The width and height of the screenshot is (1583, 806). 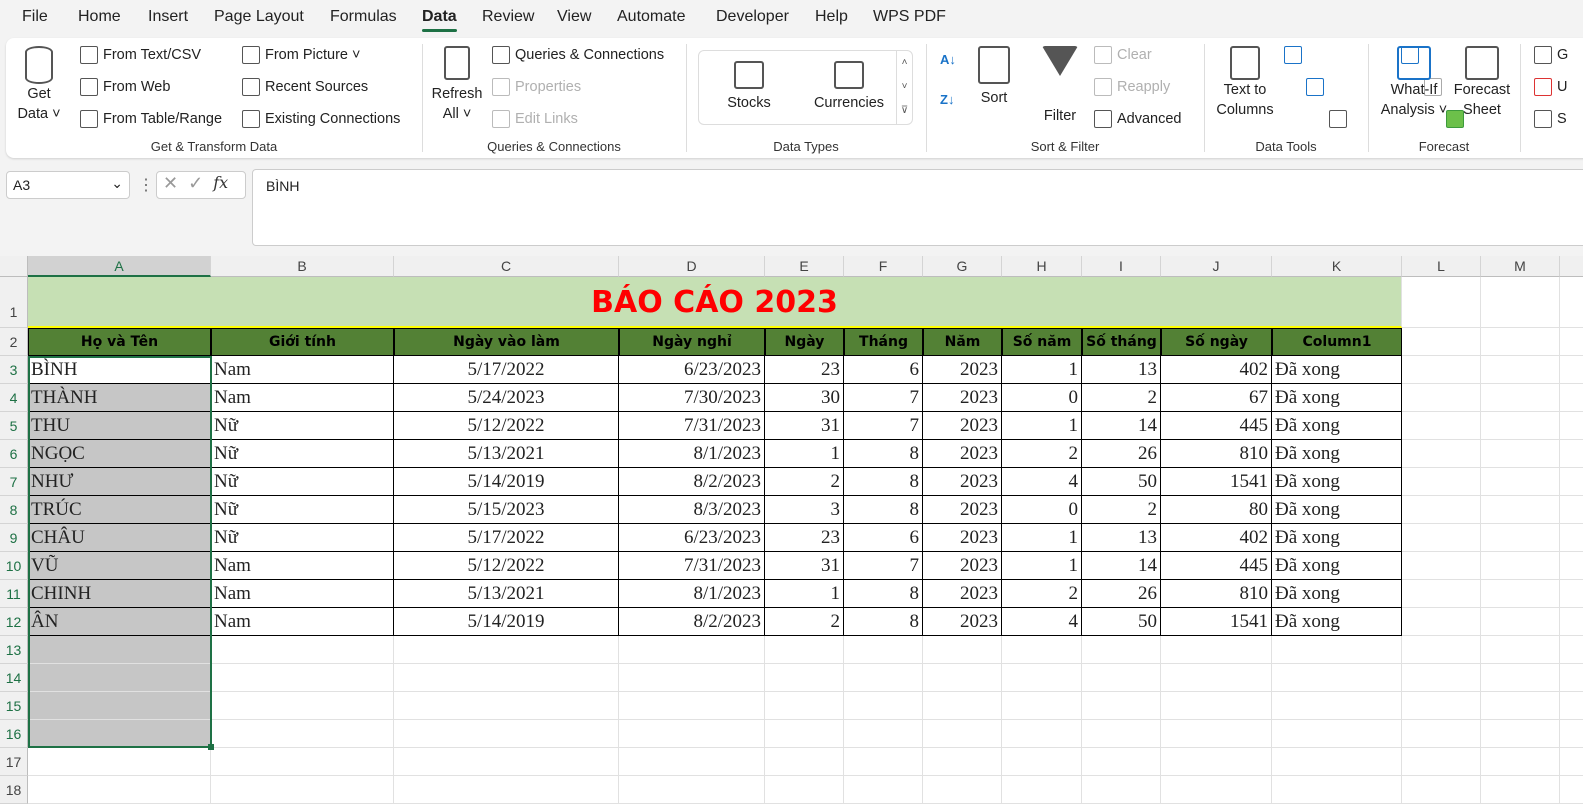 What do you see at coordinates (1216, 566) in the screenshot?
I see `table-cell: 445` at bounding box center [1216, 566].